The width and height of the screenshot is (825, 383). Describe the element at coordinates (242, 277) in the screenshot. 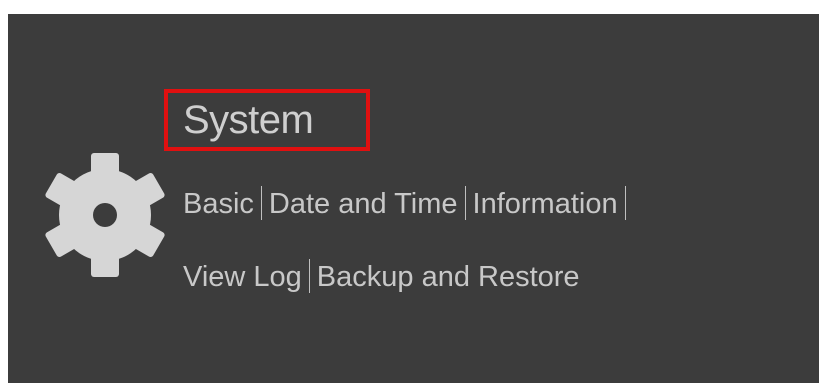

I see `view-log-link: View Log` at that location.